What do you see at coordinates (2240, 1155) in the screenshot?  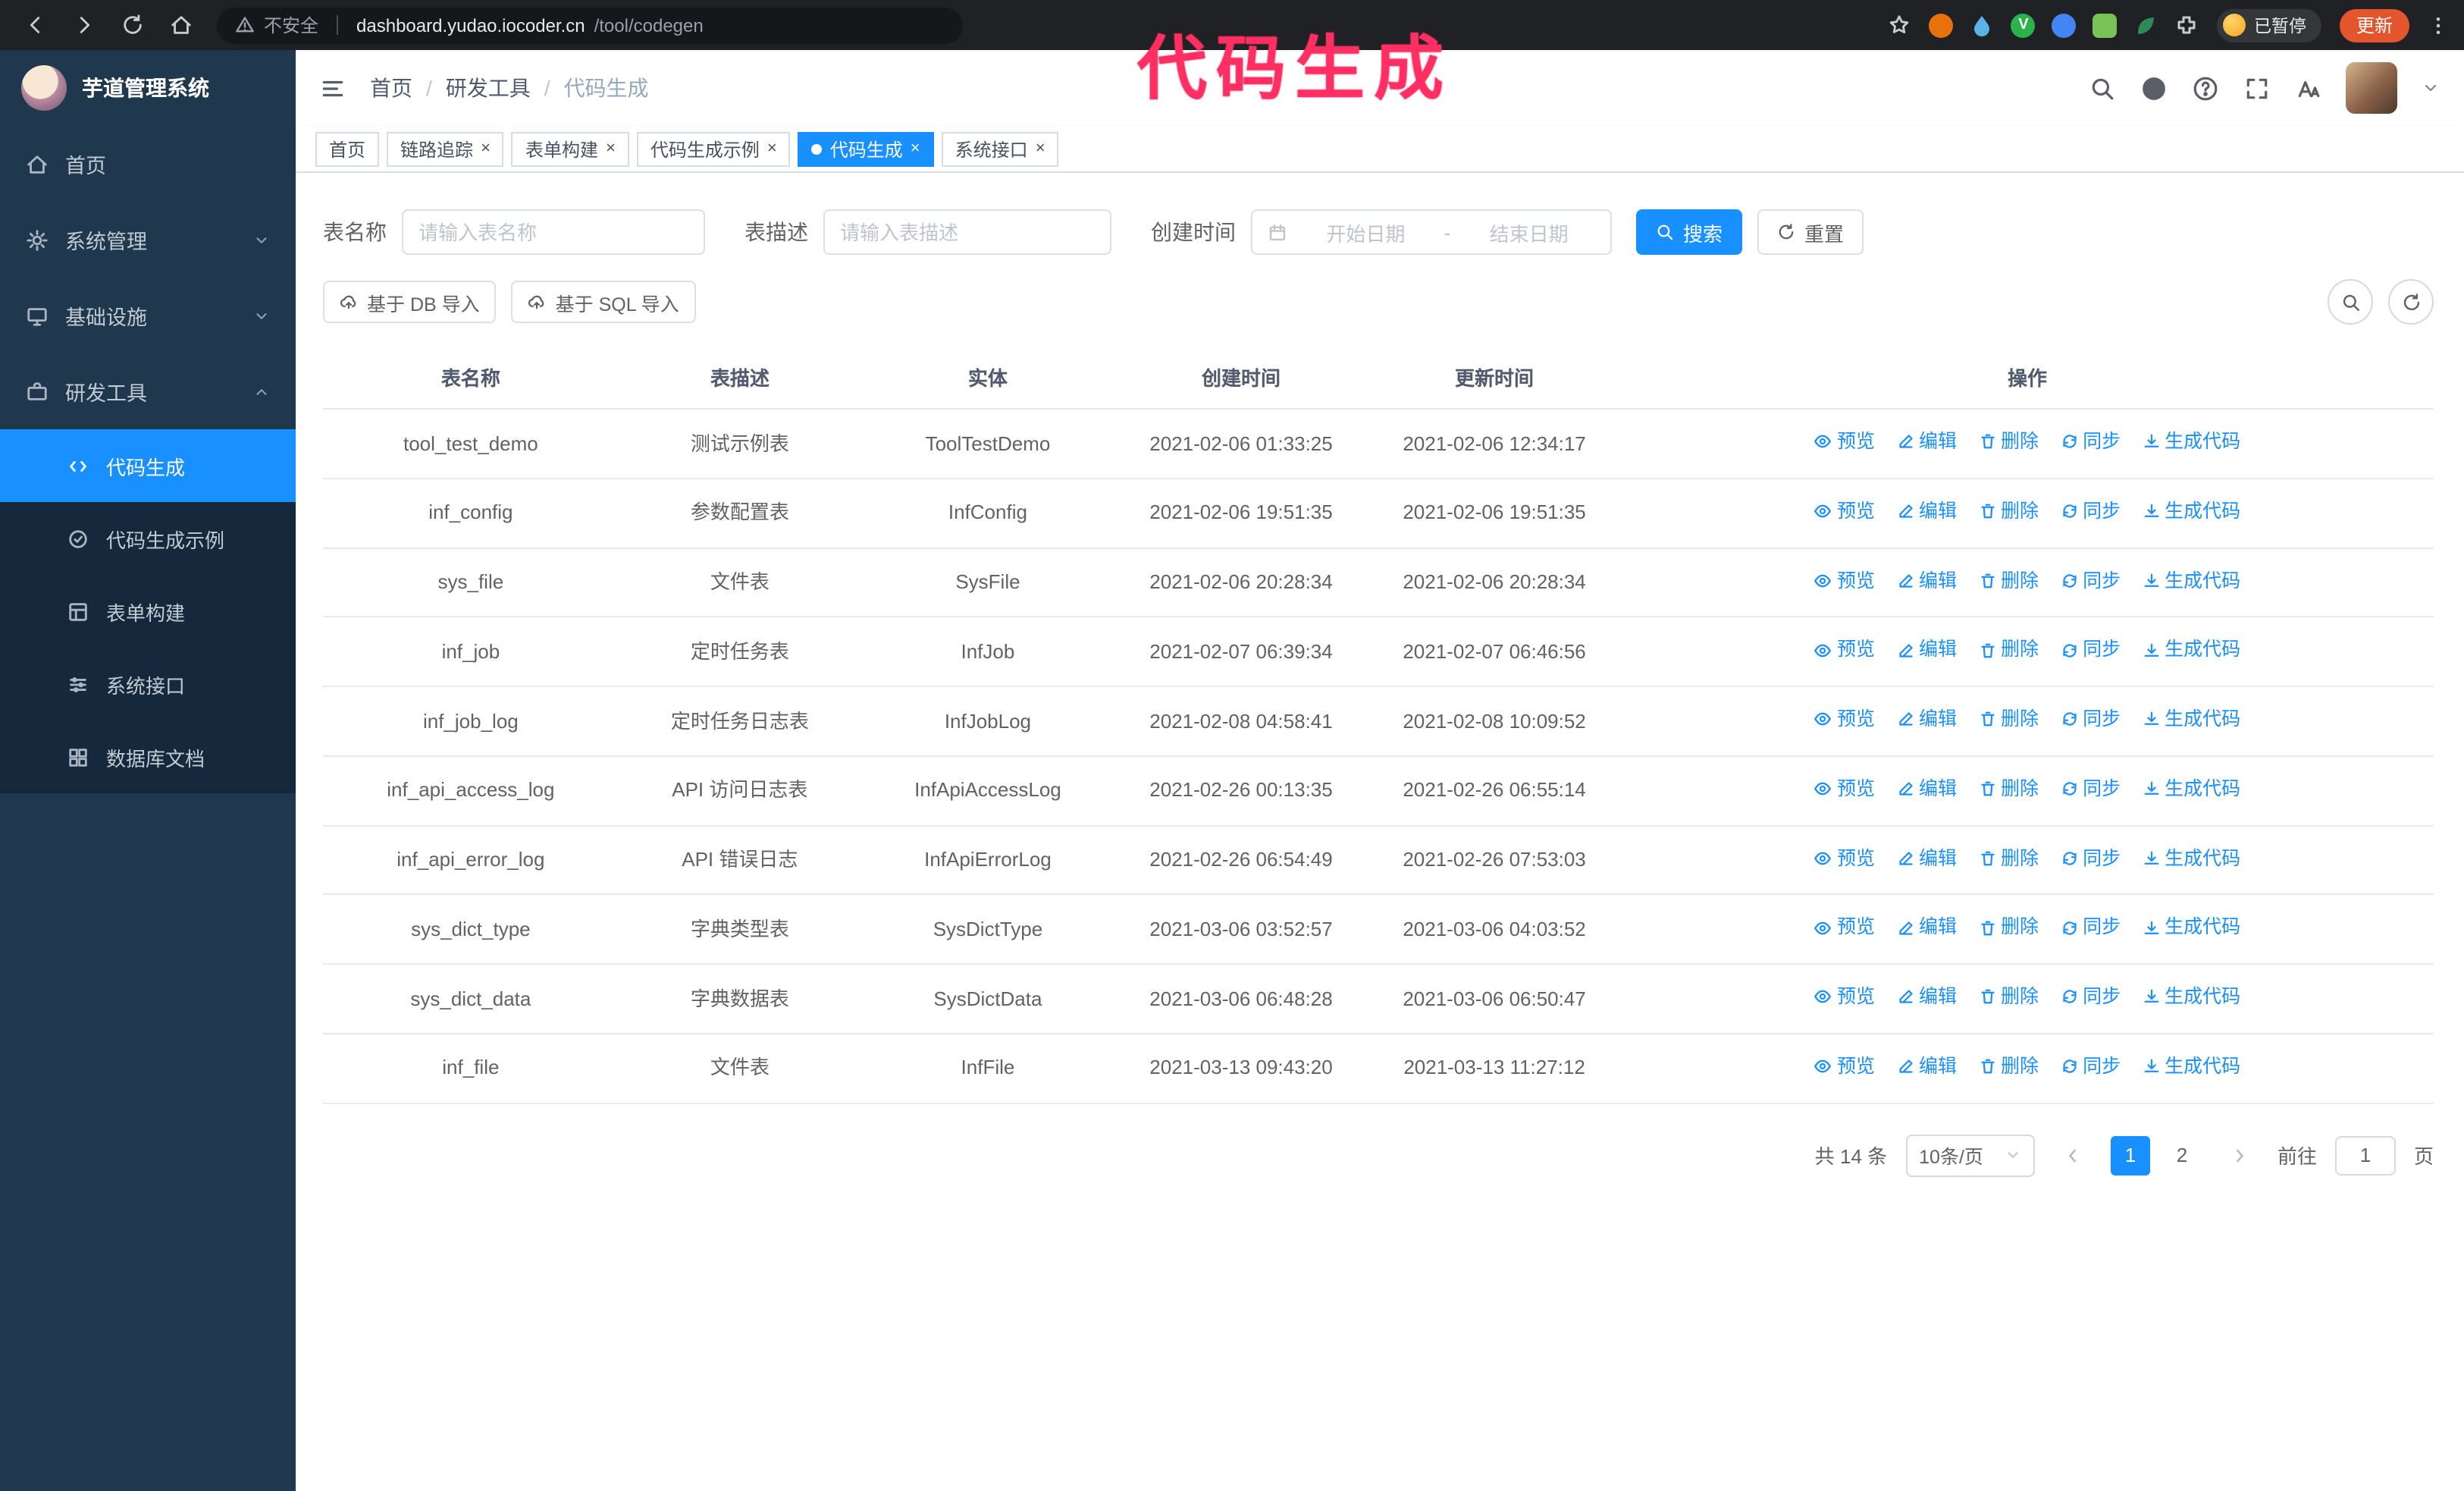 I see `next-page-button` at bounding box center [2240, 1155].